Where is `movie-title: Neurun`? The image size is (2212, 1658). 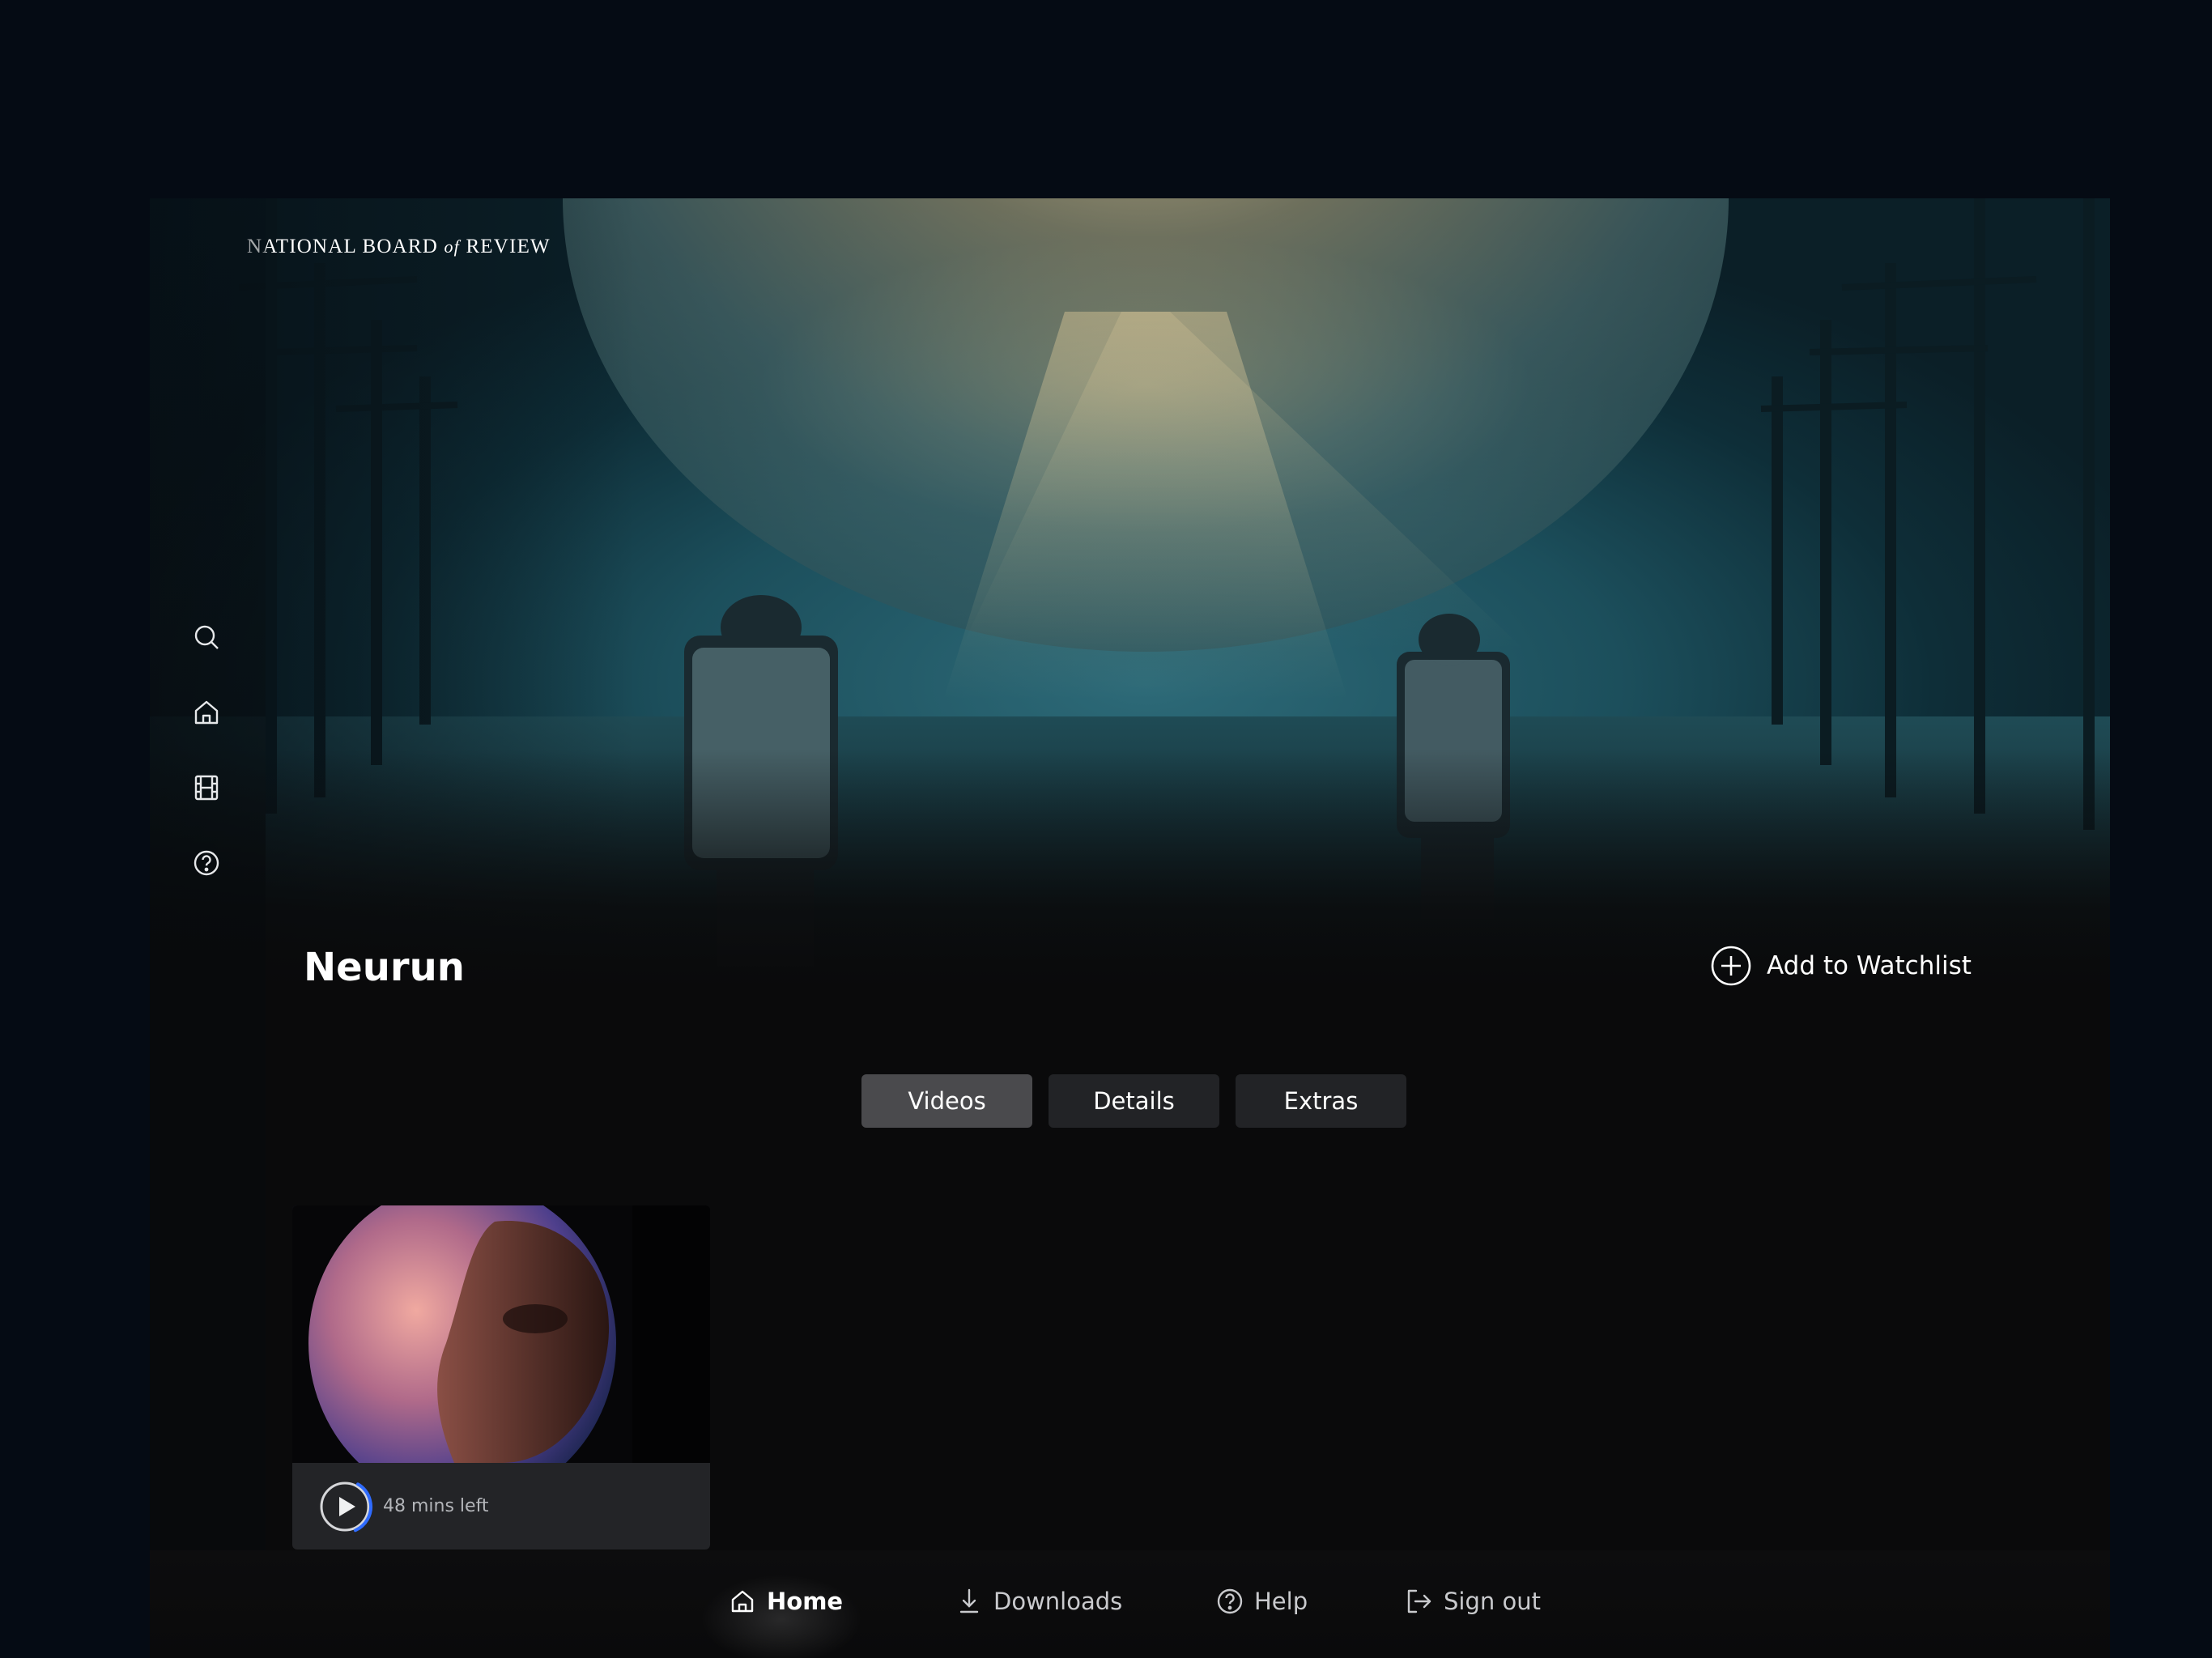 movie-title: Neurun is located at coordinates (385, 967).